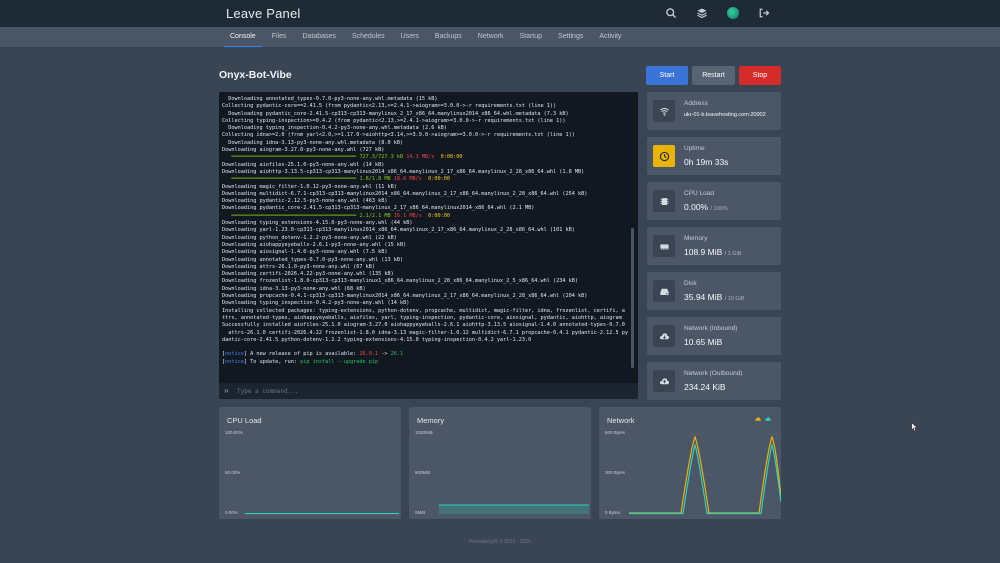 The image size is (1000, 563). Describe the element at coordinates (272, 361) in the screenshot. I see `notice-text: ] To update, run:` at that location.